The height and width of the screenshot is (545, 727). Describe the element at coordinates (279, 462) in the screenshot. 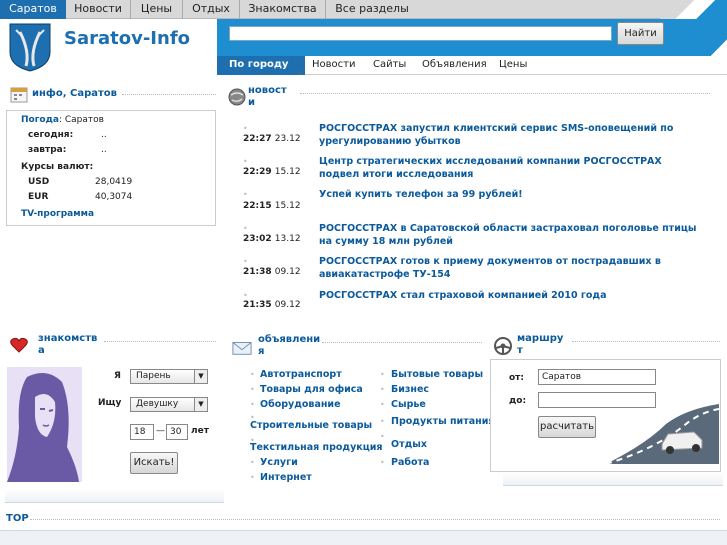

I see `ad-link: Услуги` at that location.